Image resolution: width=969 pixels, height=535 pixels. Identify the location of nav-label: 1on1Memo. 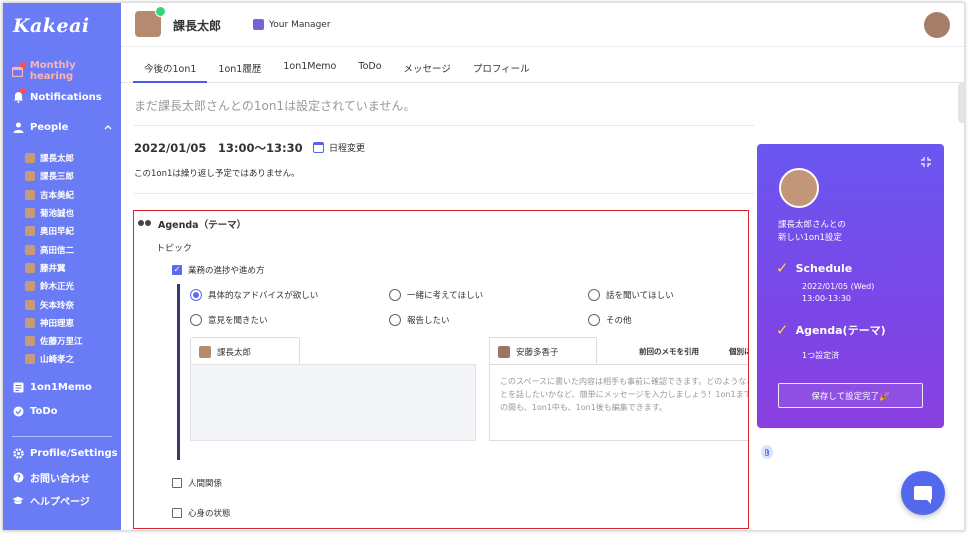
(61, 387).